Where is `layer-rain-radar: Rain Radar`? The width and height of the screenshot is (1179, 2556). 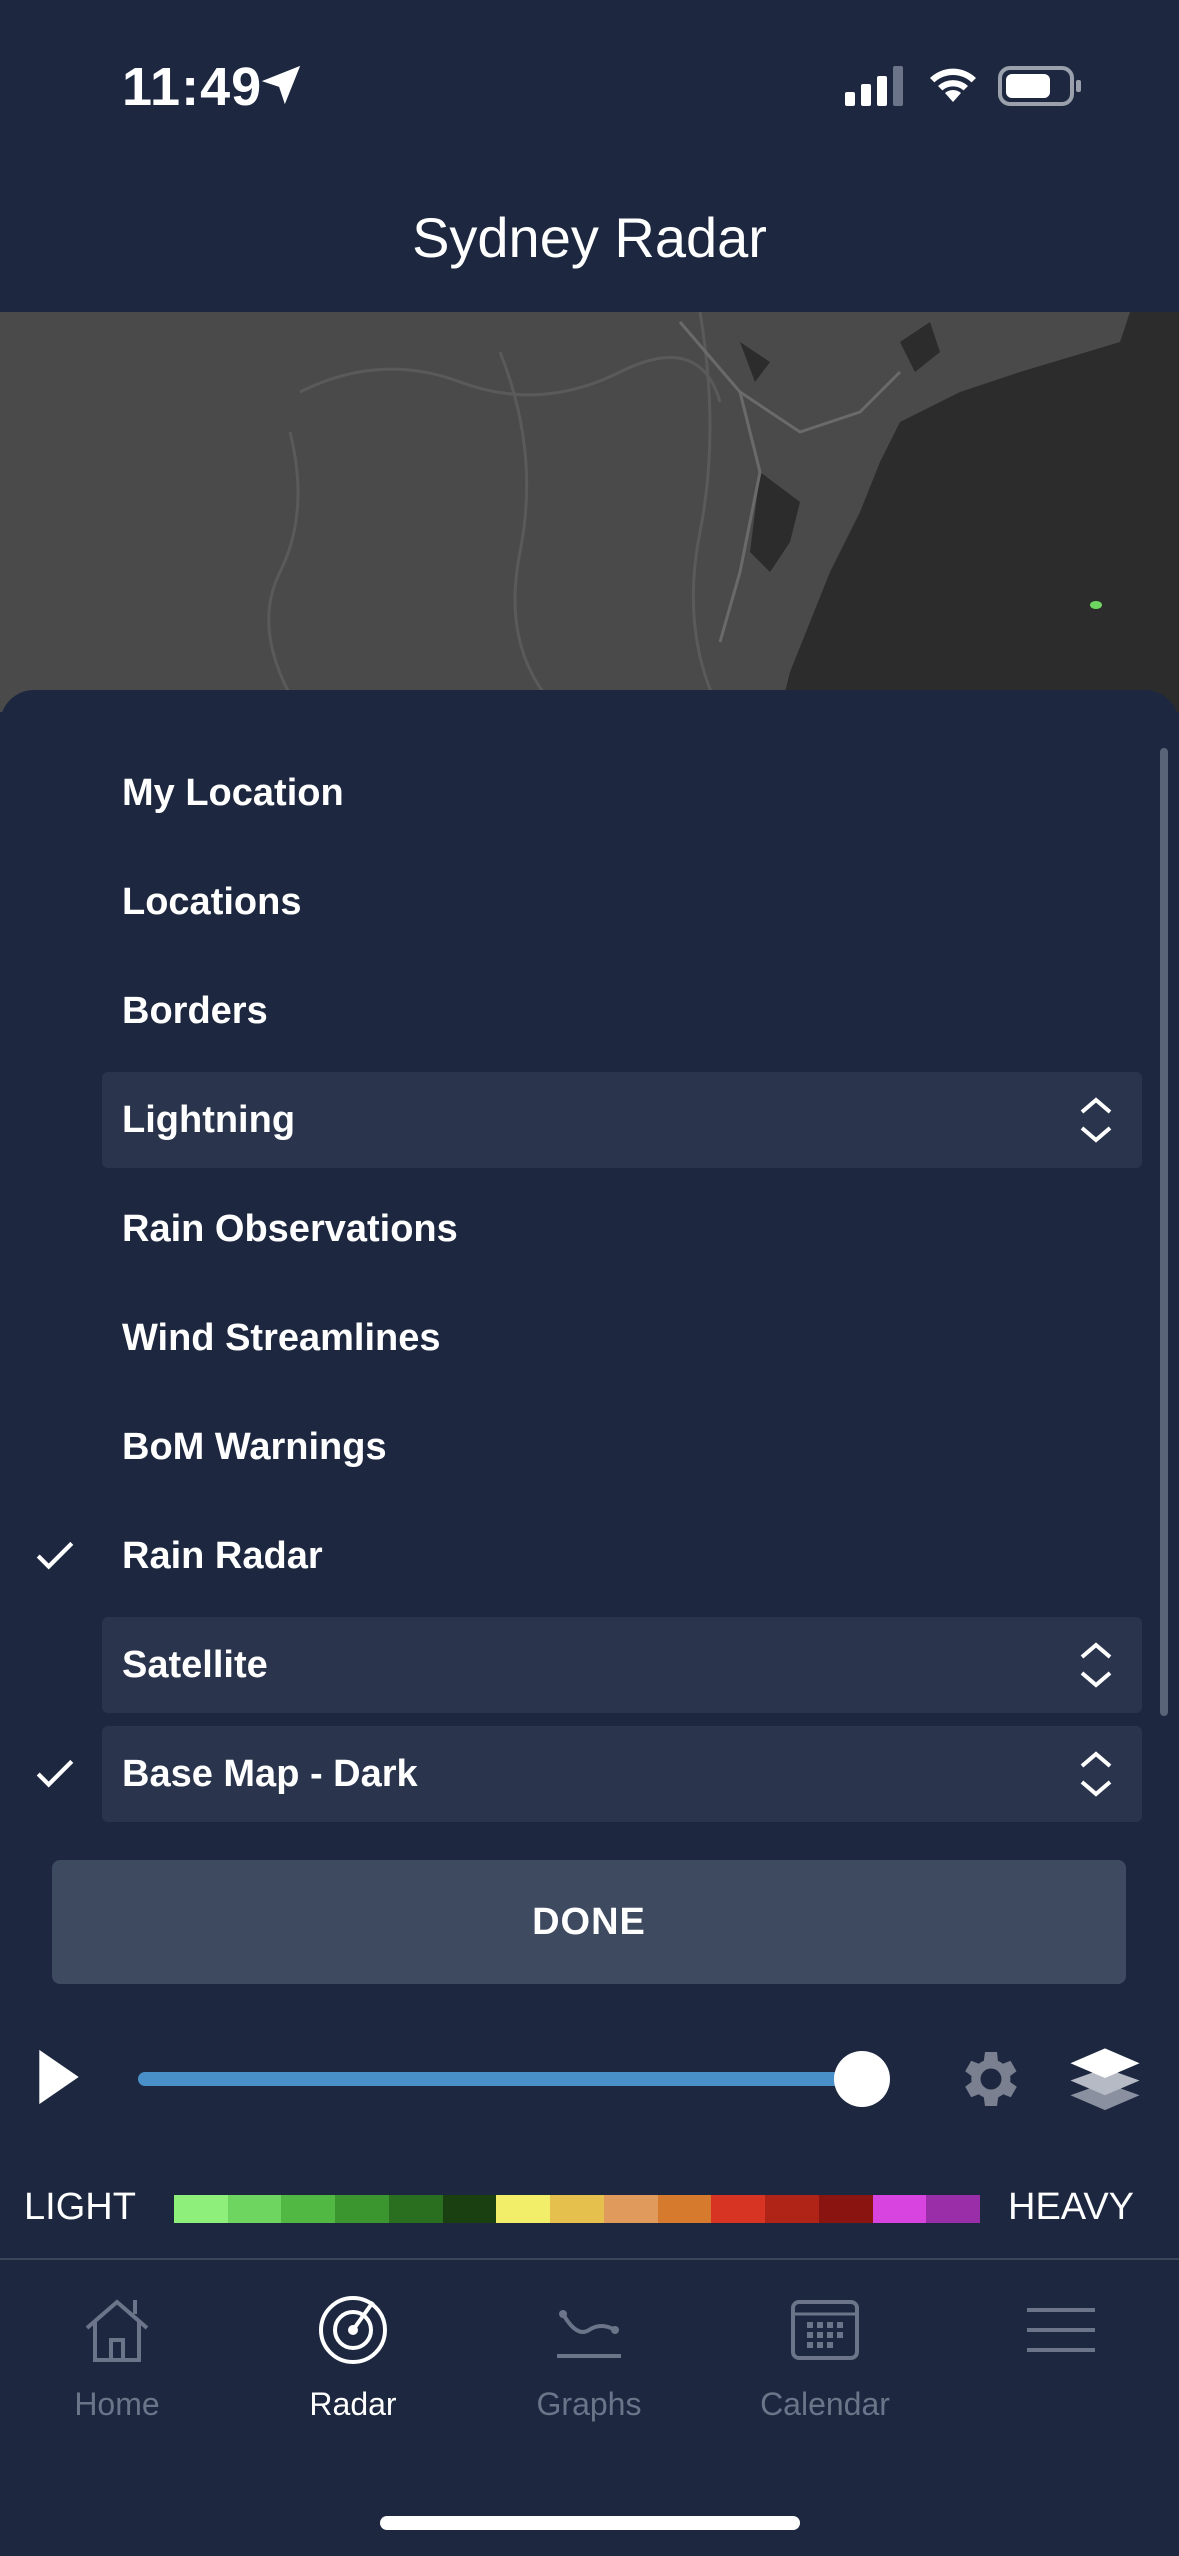 layer-rain-radar: Rain Radar is located at coordinates (622, 1556).